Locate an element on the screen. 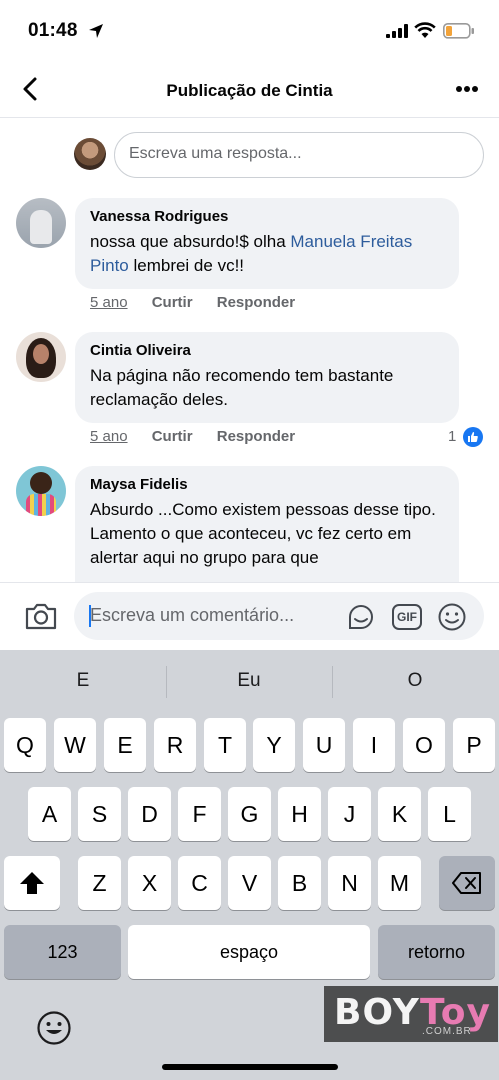 Image resolution: width=499 pixels, height=1080 pixels. numbers-key: 123 is located at coordinates (62, 952).